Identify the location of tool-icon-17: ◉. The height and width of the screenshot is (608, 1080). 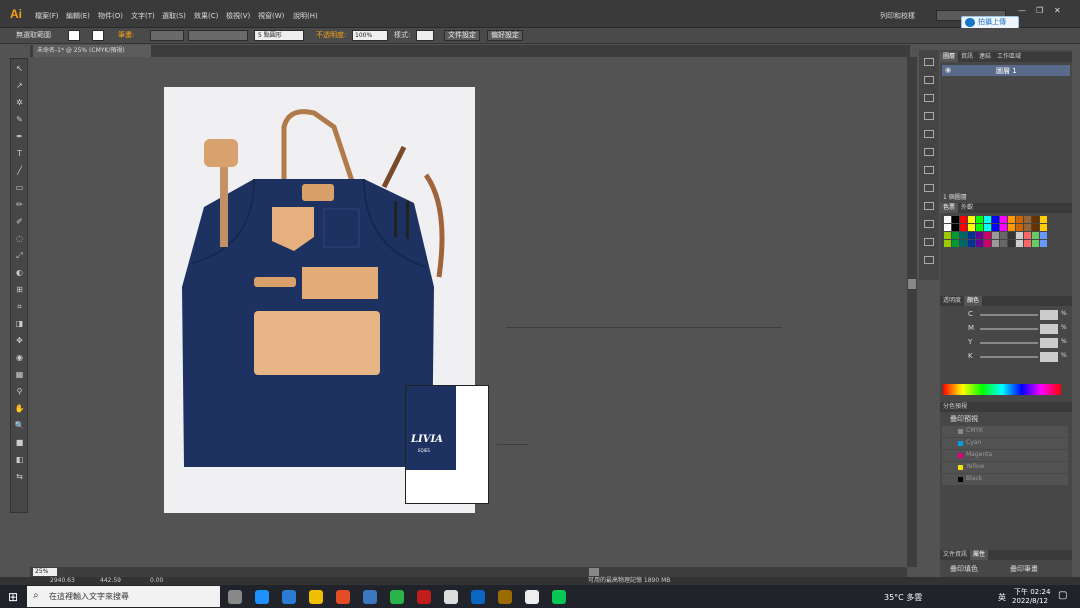
(19, 357).